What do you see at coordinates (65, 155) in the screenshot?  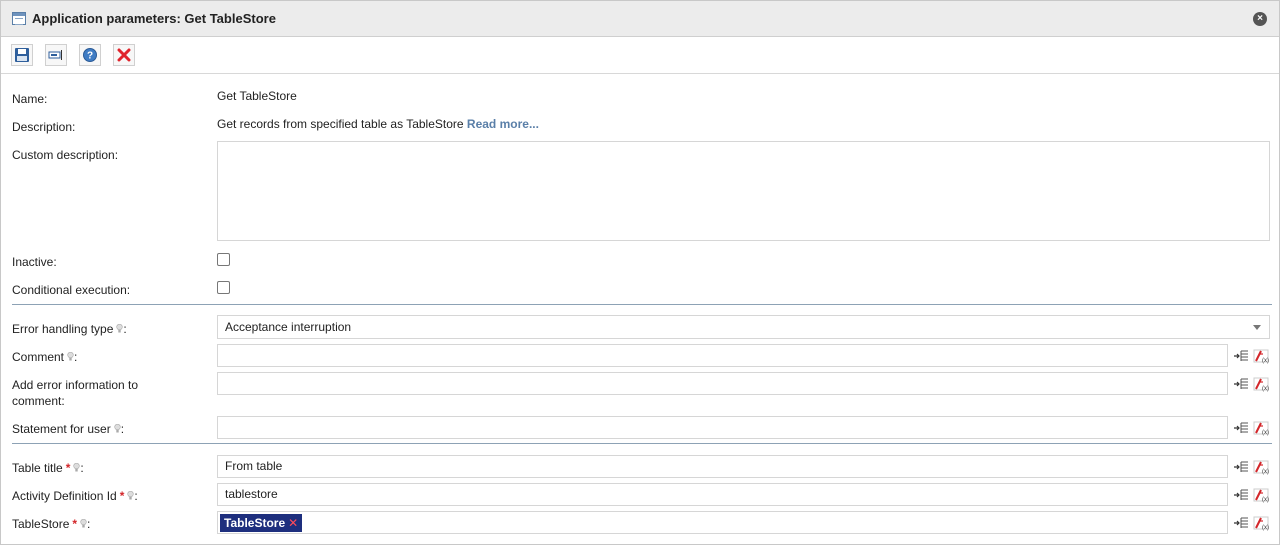 I see `custom-description-label: Custom description:` at bounding box center [65, 155].